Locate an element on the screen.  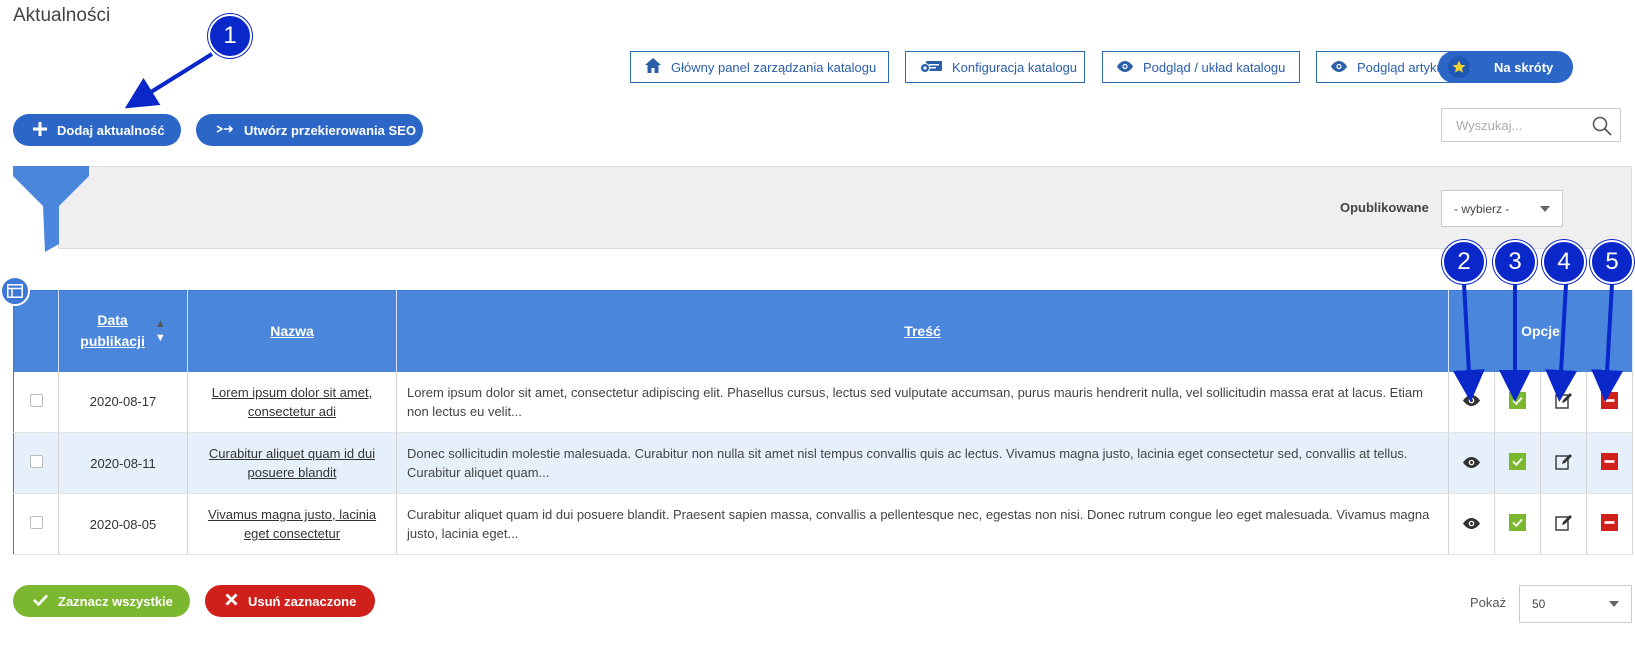
star-icon is located at coordinates (1459, 67).